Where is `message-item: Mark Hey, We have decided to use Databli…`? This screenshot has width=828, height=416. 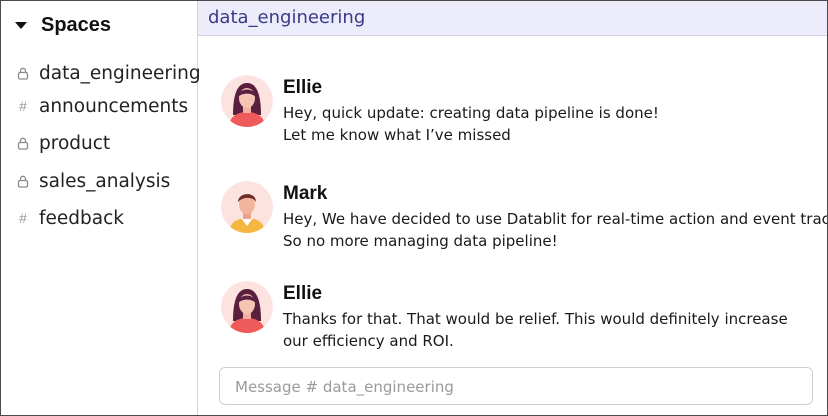
message-item: Mark Hey, We have decided to use Databli… is located at coordinates (524, 216).